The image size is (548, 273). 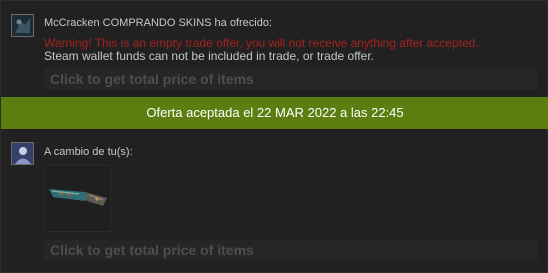 I want to click on total-price-button-top: Click to get total price of items, so click(x=291, y=79).